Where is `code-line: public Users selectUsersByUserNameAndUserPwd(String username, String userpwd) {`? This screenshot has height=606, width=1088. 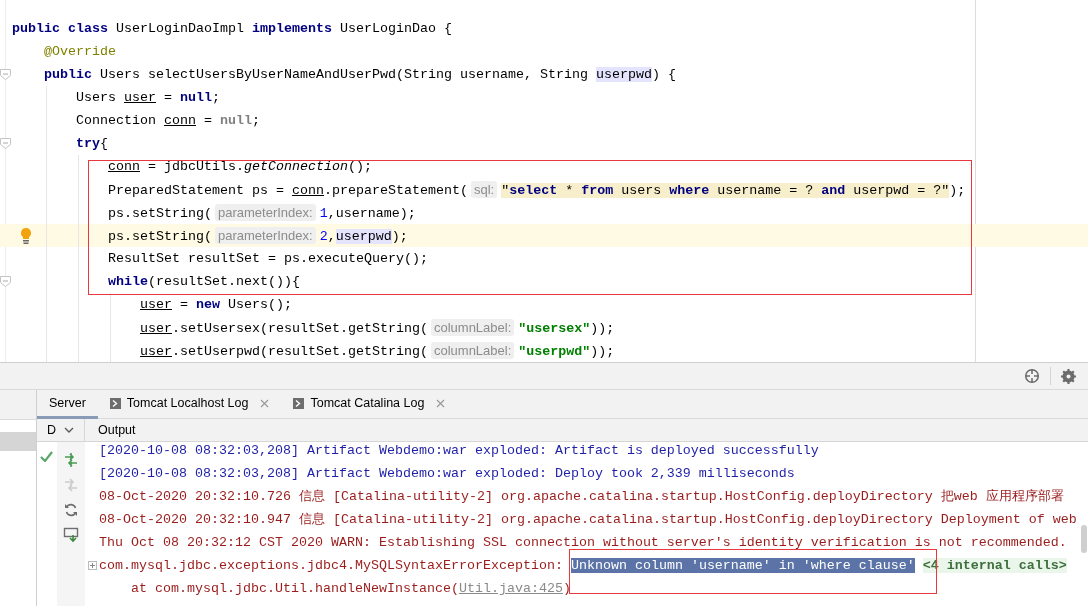 code-line: public Users selectUsersByUserNameAndUserPwd(String username, String userpwd) { is located at coordinates (360, 74).